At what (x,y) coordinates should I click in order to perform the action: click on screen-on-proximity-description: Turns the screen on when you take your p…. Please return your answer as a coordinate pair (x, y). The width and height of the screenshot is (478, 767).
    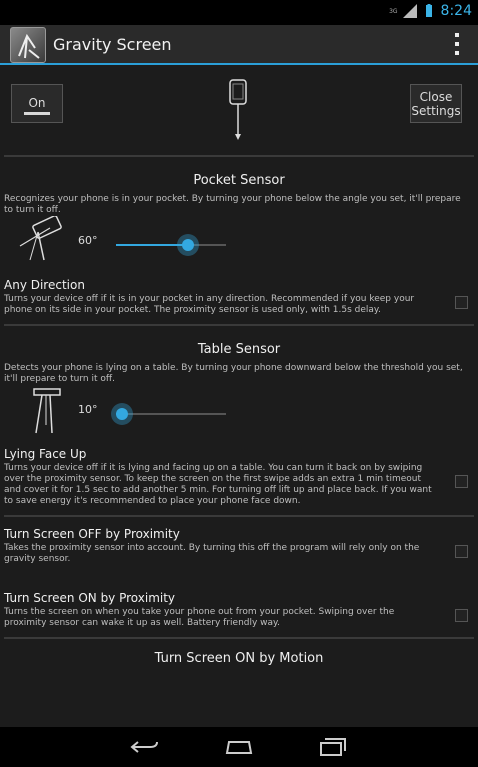
    Looking at the image, I should click on (199, 617).